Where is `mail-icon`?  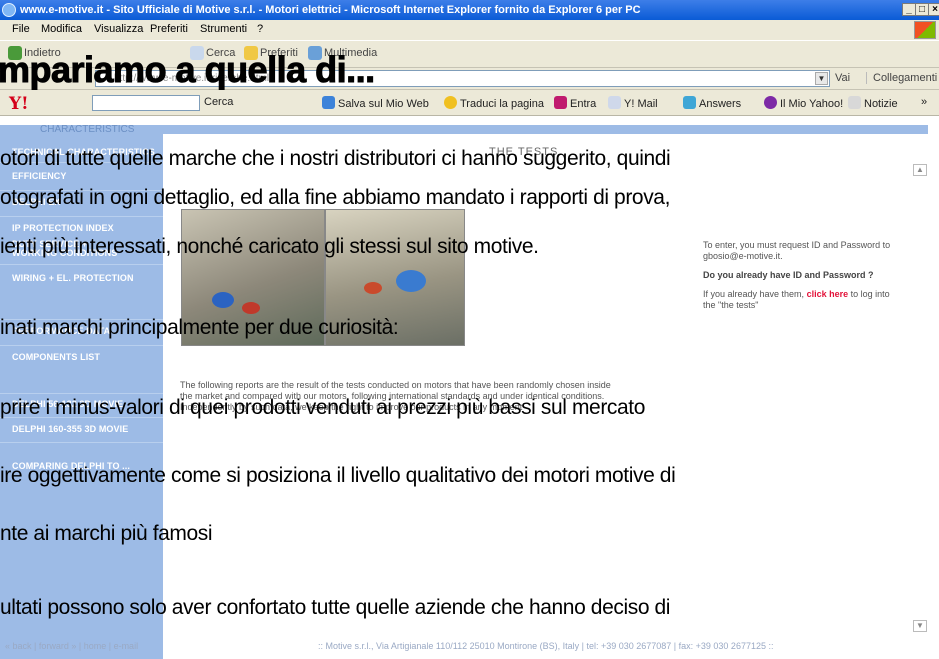 mail-icon is located at coordinates (614, 102).